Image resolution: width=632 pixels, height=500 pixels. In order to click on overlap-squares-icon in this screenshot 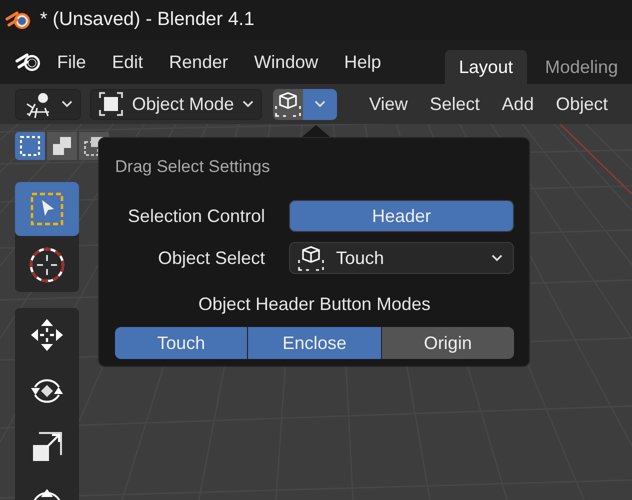, I will do `click(62, 146)`.